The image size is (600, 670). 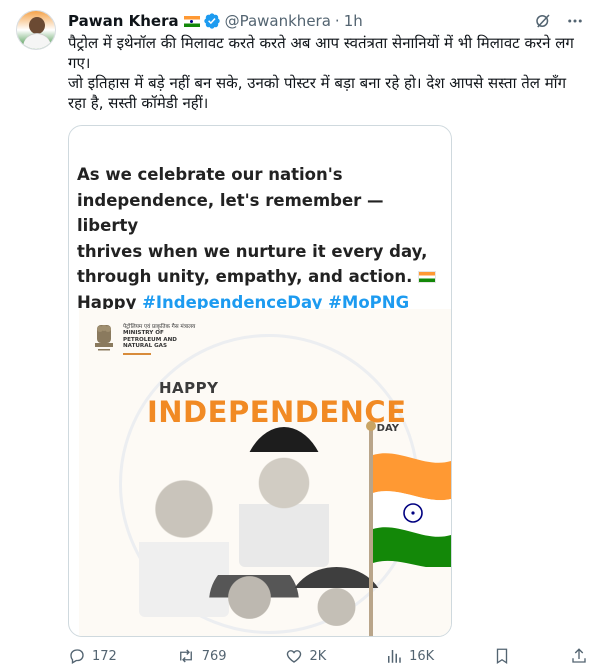 I want to click on verified-badge-icon, so click(x=212, y=21).